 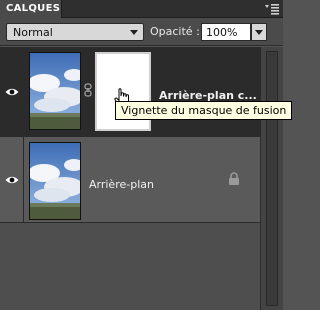 I want to click on panel-menu-icon, so click(x=272, y=9).